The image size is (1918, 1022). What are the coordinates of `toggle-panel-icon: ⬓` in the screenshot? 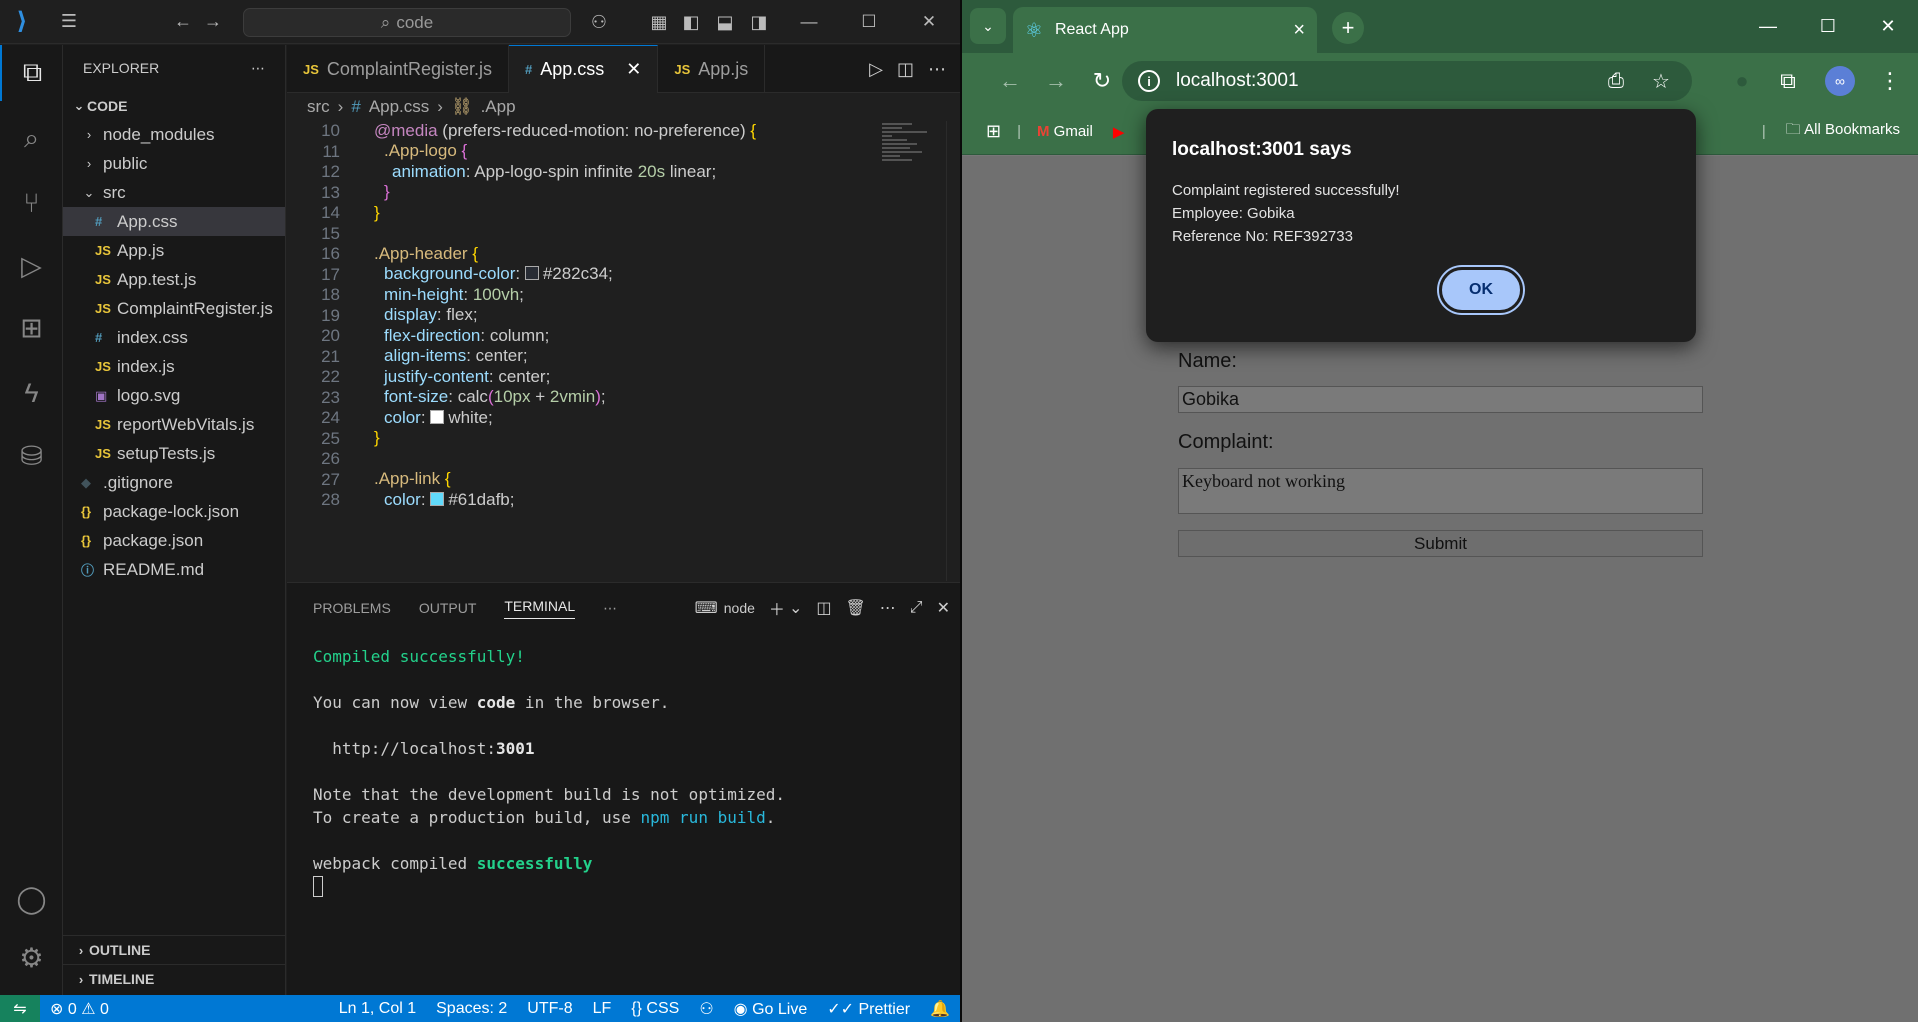 It's located at (725, 22).